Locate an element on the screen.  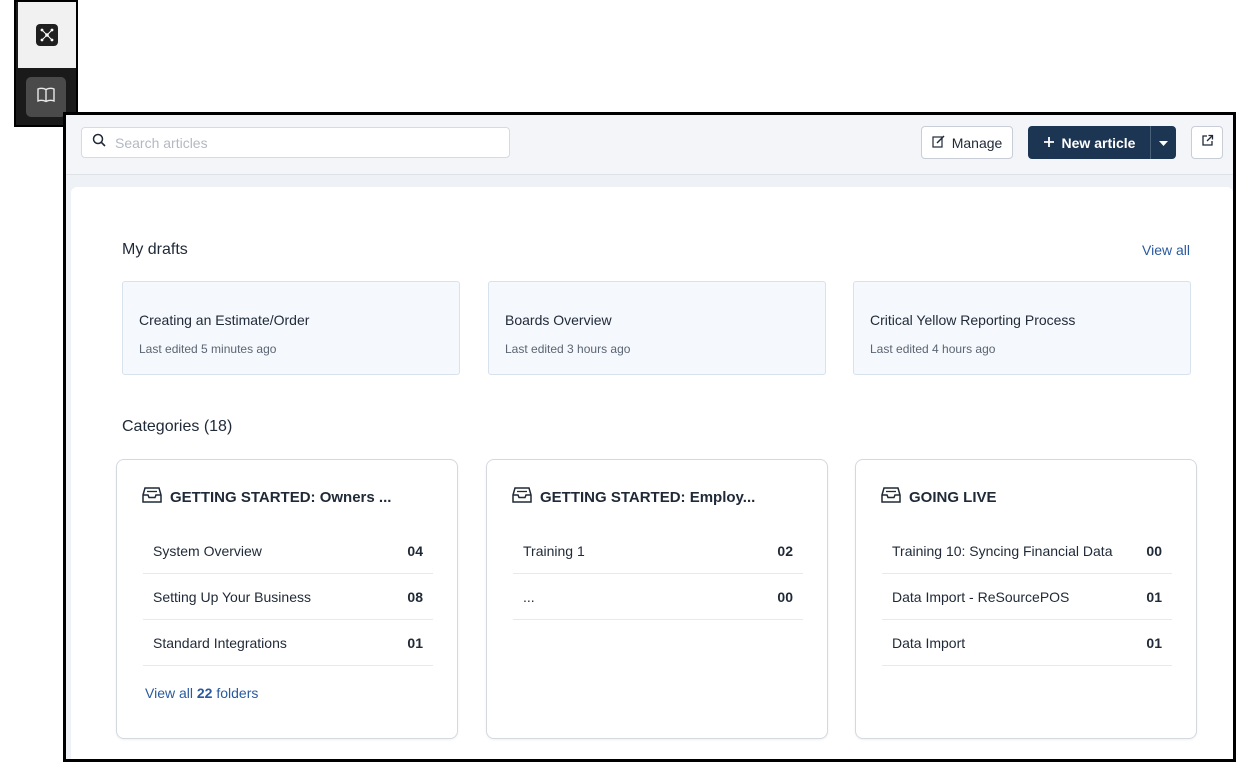
open-external-button is located at coordinates (1207, 142).